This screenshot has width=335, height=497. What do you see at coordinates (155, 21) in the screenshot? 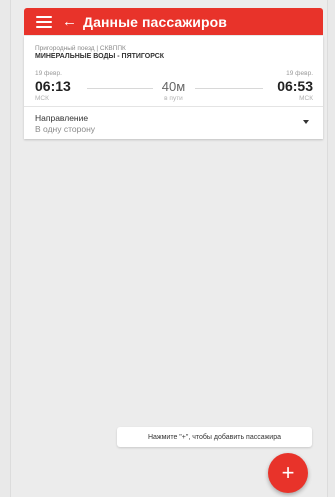
I see `page-title: Данные пассажиров` at bounding box center [155, 21].